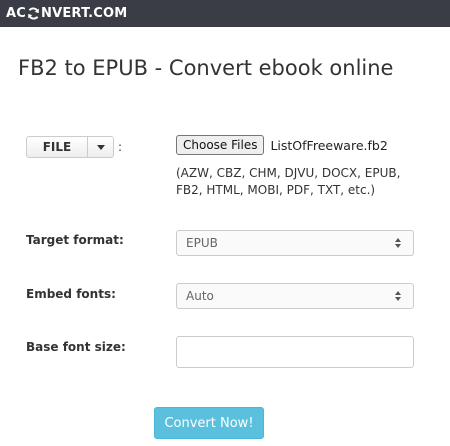  Describe the element at coordinates (33, 13) in the screenshot. I see `refresh-arrows-icon` at that location.